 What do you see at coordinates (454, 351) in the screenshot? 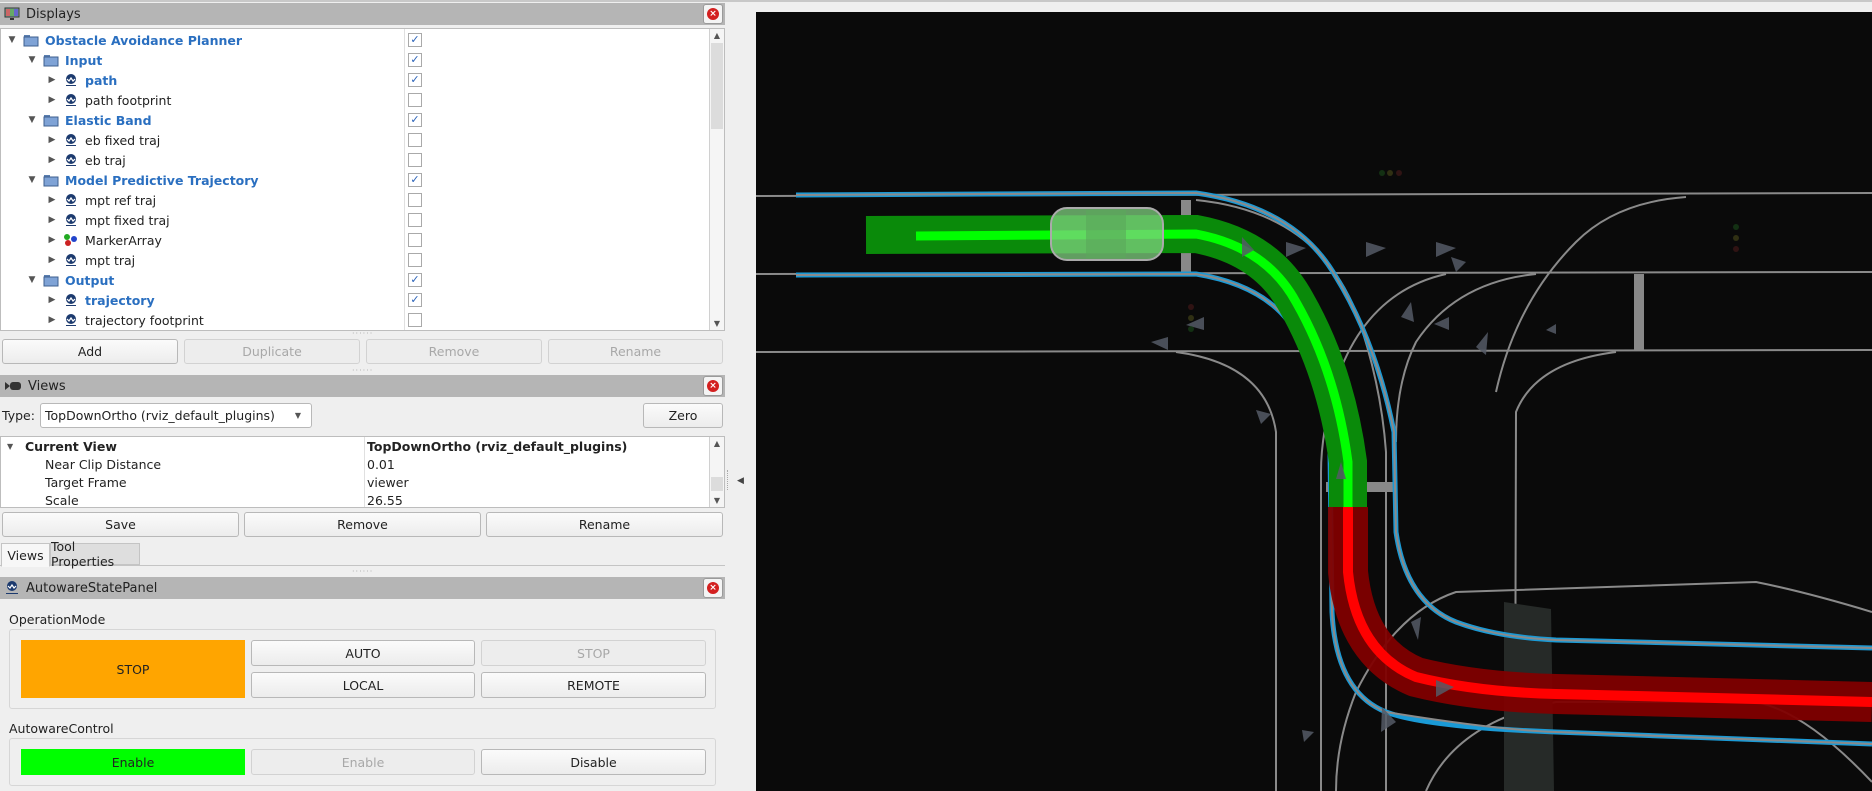
I see `remove-display-button: Remove` at bounding box center [454, 351].